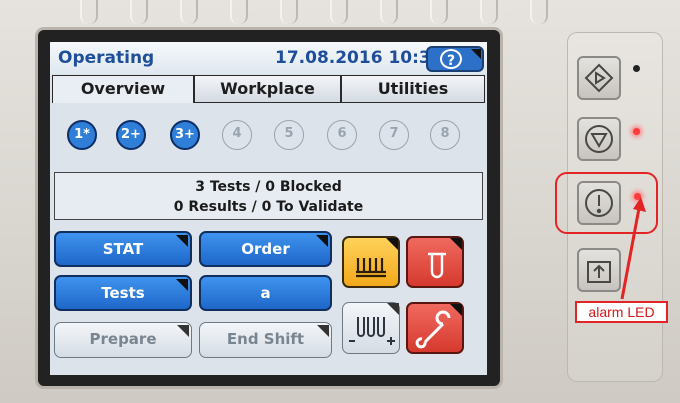 This screenshot has height=403, width=680. Describe the element at coordinates (435, 262) in the screenshot. I see `tube-button` at that location.